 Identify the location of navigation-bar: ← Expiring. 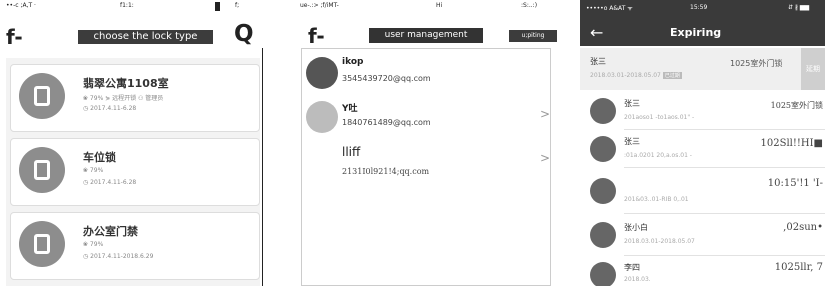
(702, 33).